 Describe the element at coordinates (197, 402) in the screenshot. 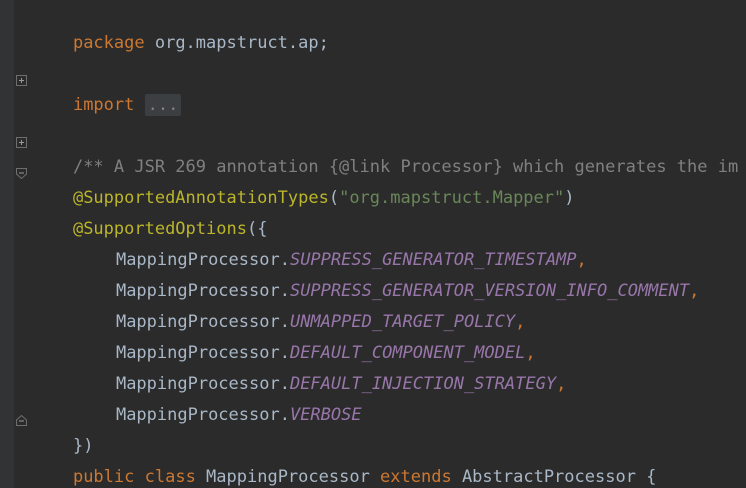

I see `code-line-option: MappingProcessor.VERBOSE` at that location.